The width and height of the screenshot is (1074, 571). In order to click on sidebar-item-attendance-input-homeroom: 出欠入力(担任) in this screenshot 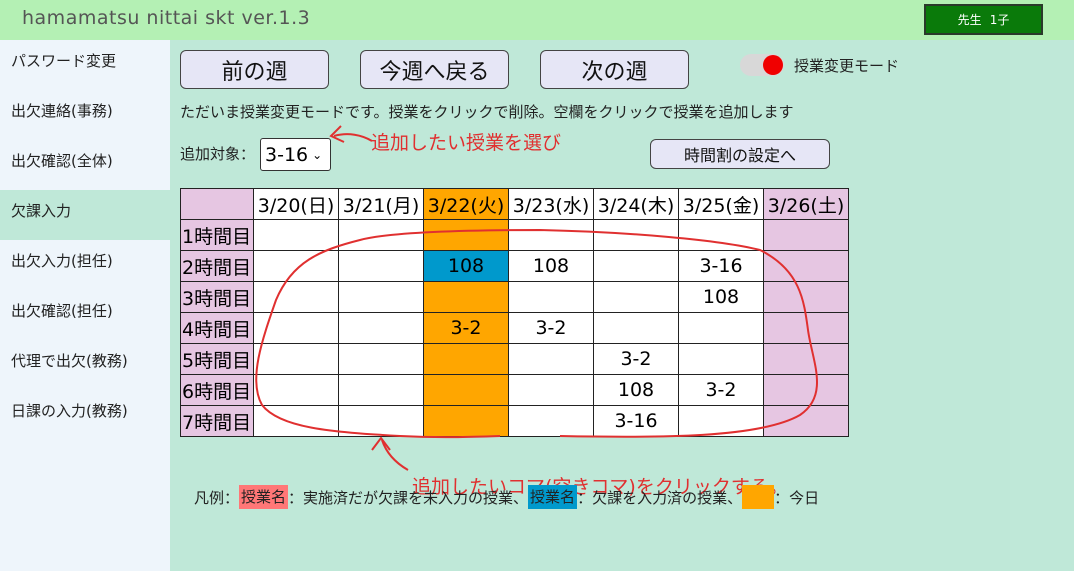, I will do `click(85, 265)`.